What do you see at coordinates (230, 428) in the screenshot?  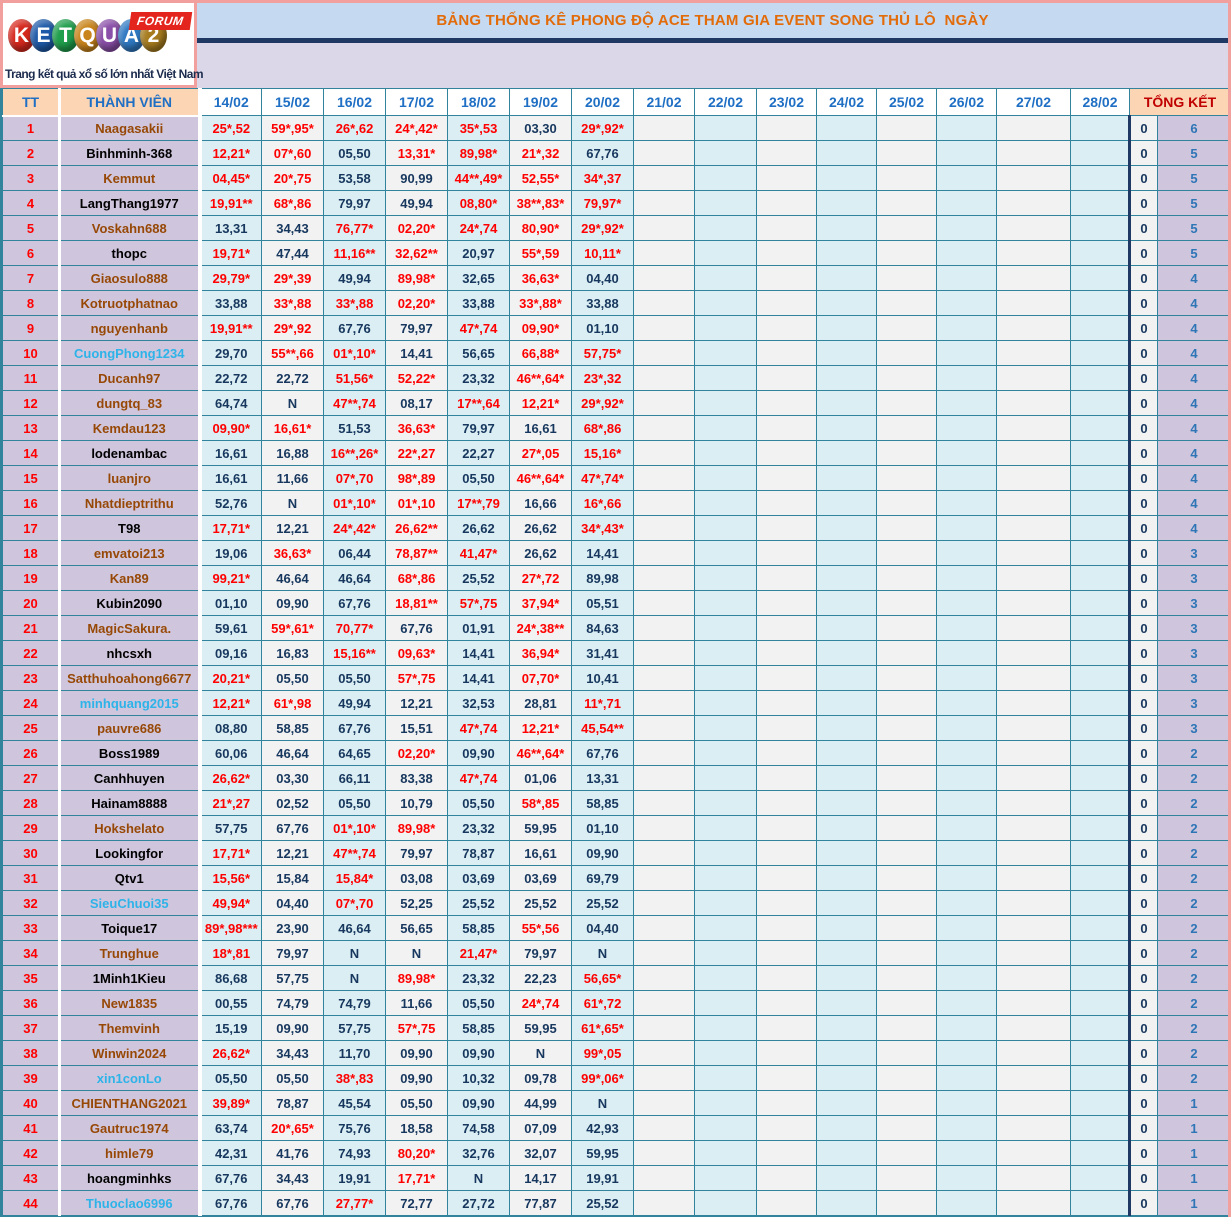 I see `value-cell: 09,90*` at bounding box center [230, 428].